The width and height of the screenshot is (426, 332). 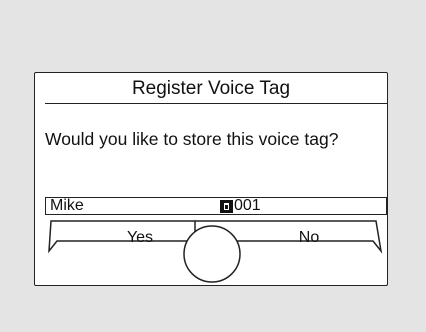 What do you see at coordinates (226, 206) in the screenshot?
I see `phone-entry-icon` at bounding box center [226, 206].